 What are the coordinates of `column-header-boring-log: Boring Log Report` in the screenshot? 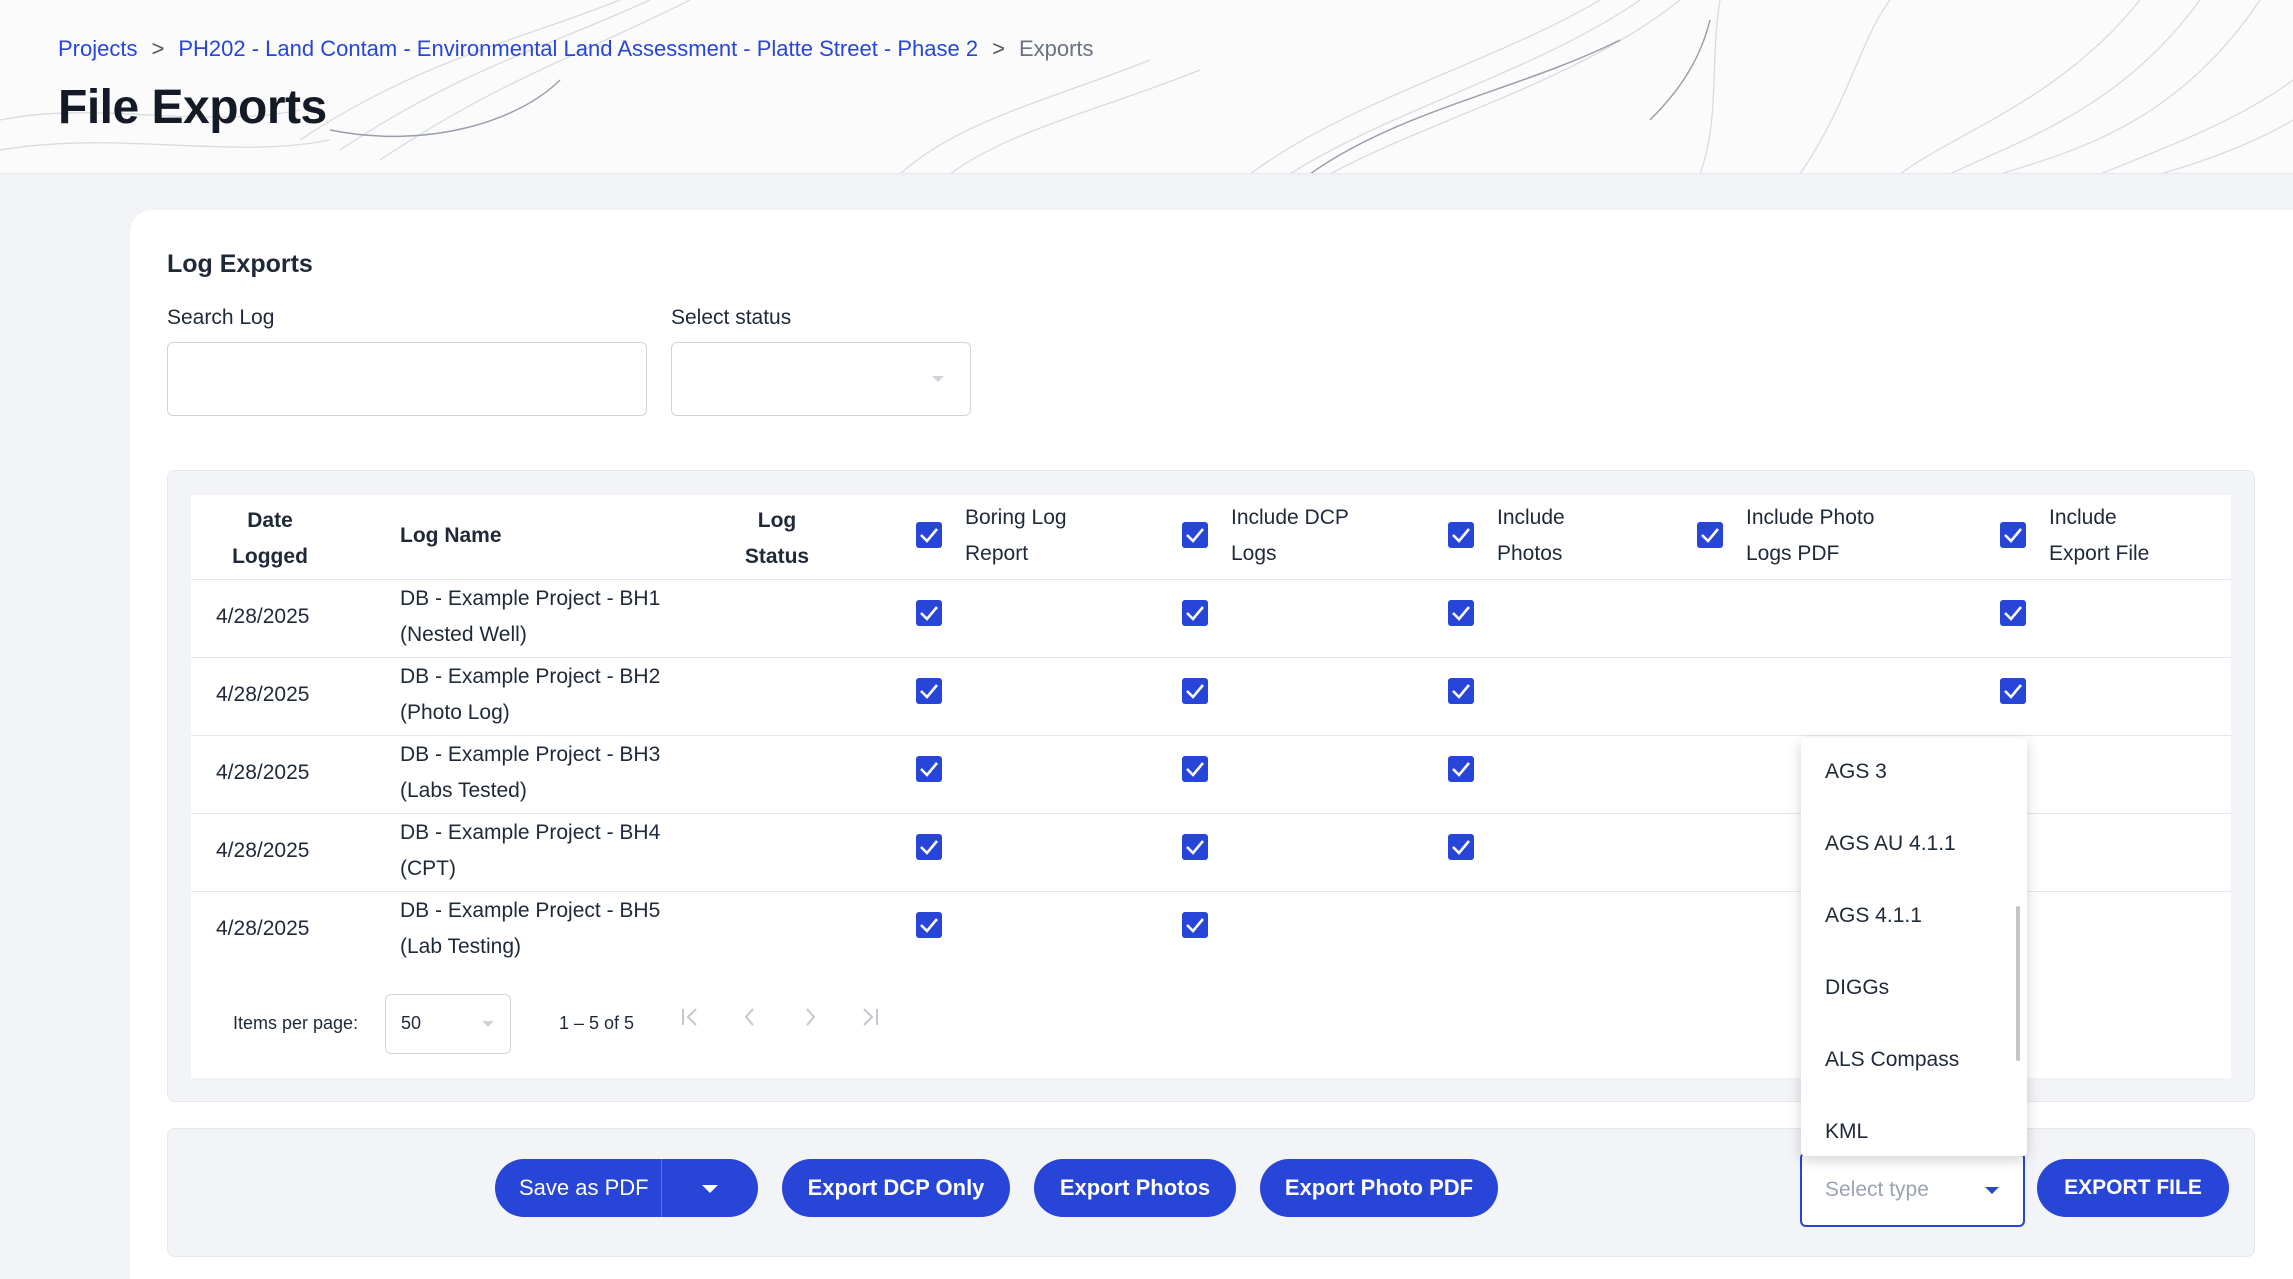 It's located at (1016, 536).